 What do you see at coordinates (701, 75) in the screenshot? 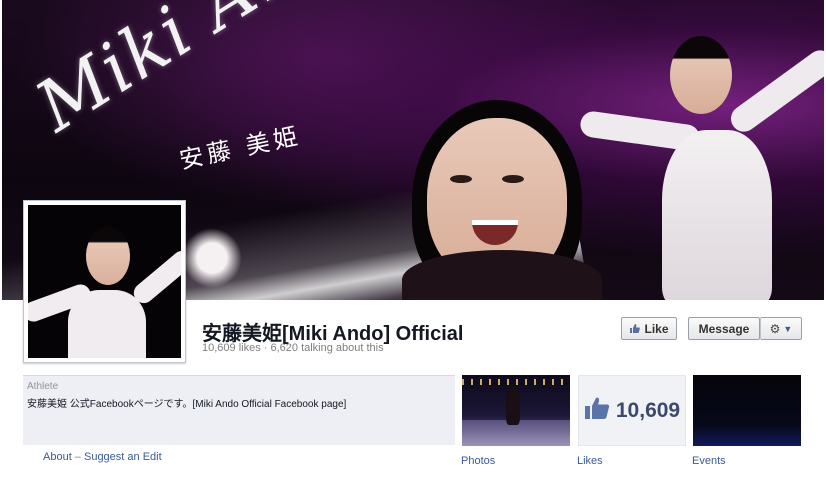
I see `cover-skater-head` at bounding box center [701, 75].